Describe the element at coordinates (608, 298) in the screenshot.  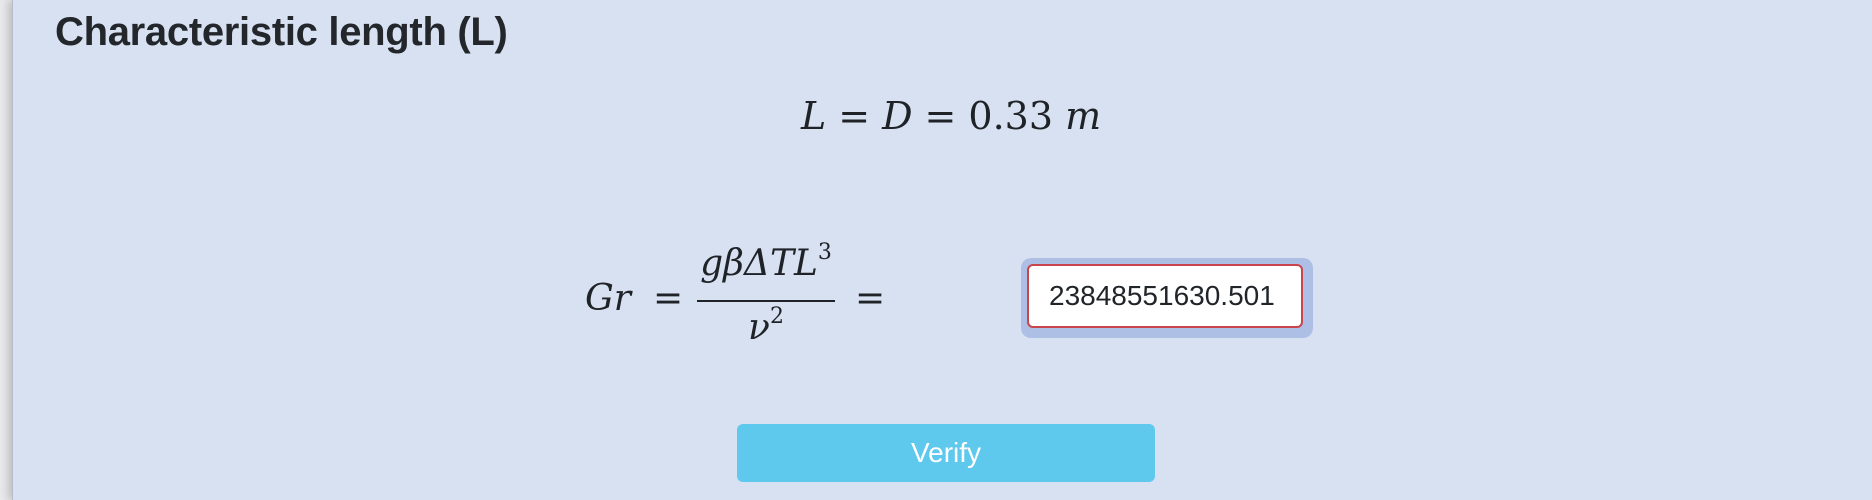
I see `grashof-symbol: Gr` at that location.